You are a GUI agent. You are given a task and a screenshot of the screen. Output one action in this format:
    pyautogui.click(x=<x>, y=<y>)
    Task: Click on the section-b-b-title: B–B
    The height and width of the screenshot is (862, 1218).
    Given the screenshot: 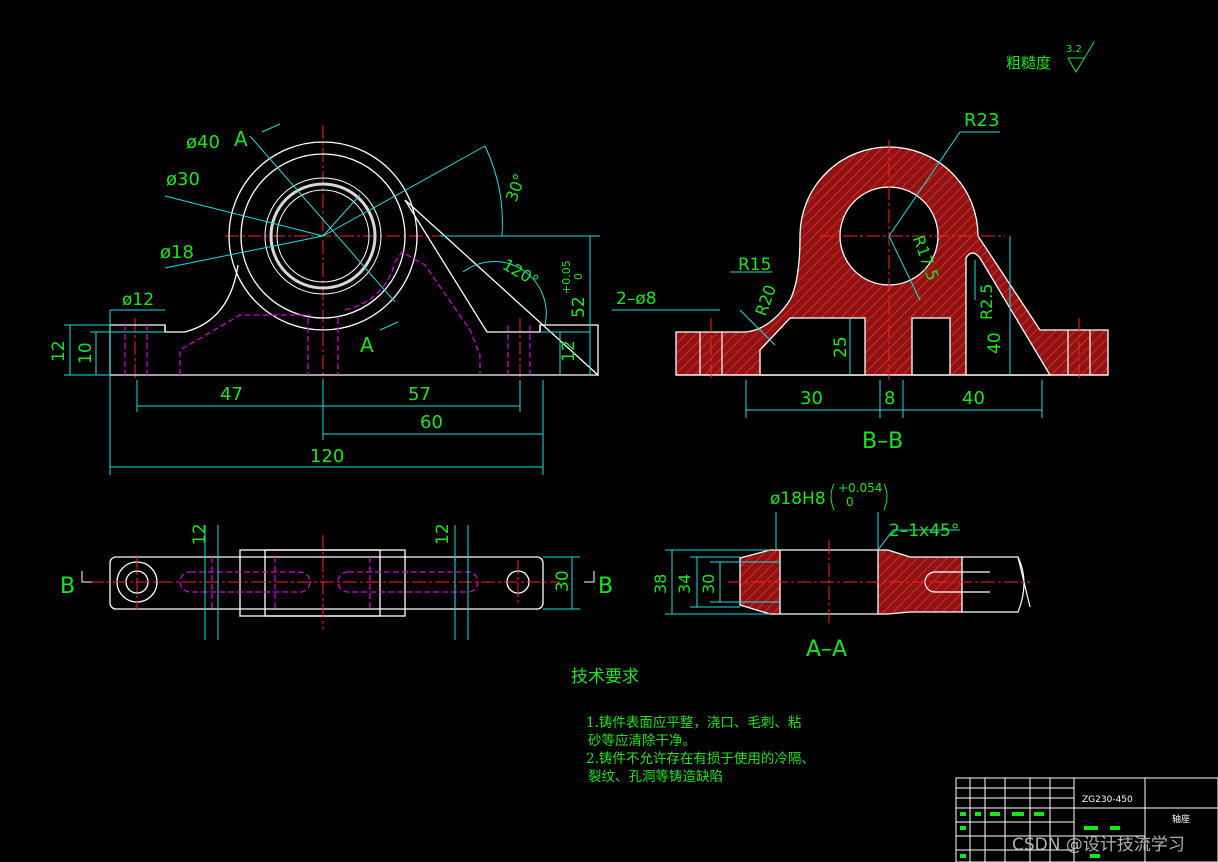 What is the action you would take?
    pyautogui.click(x=882, y=441)
    